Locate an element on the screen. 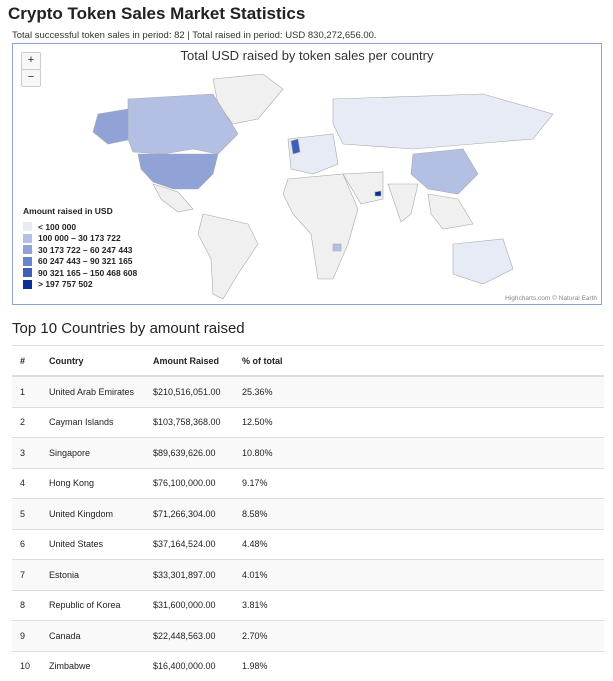 The image size is (613, 681). cell-amount: $210,516,051.00 is located at coordinates (189, 391).